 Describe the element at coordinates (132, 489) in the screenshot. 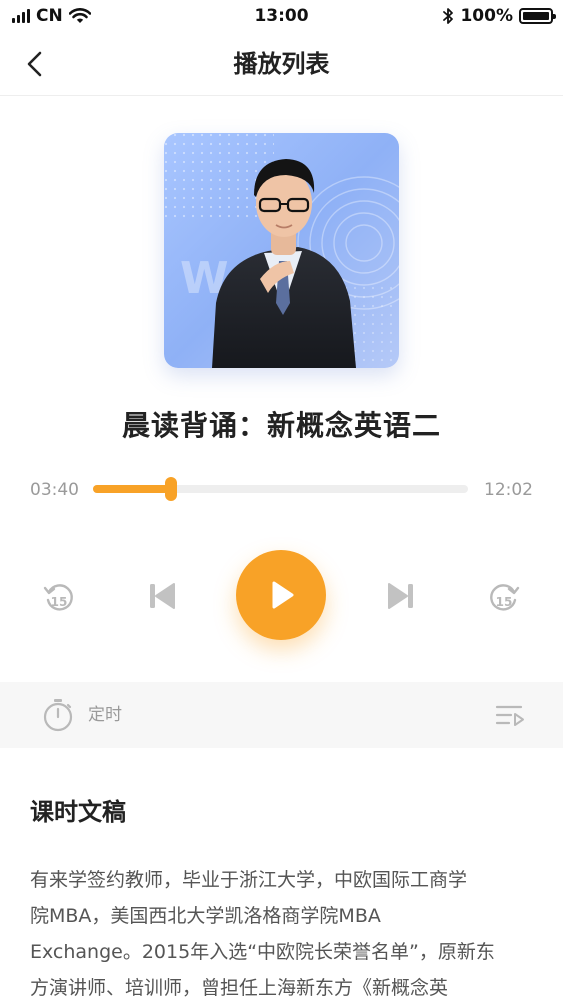

I see `progress-fill` at that location.